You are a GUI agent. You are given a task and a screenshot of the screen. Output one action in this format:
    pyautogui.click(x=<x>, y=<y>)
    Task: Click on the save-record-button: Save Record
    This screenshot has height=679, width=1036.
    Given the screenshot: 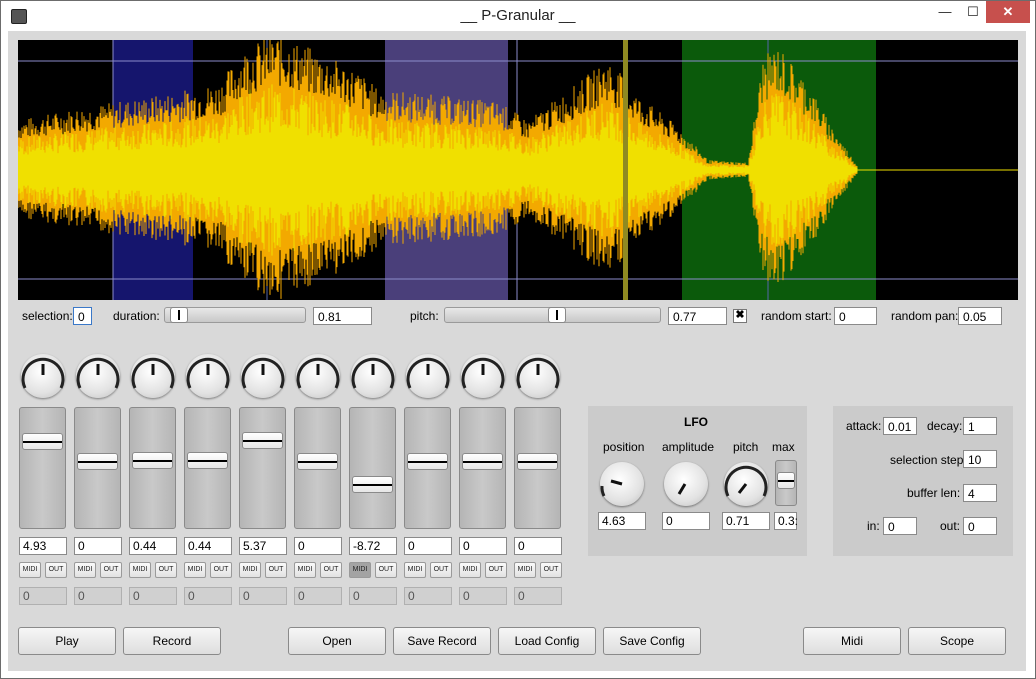 What is the action you would take?
    pyautogui.click(x=442, y=641)
    